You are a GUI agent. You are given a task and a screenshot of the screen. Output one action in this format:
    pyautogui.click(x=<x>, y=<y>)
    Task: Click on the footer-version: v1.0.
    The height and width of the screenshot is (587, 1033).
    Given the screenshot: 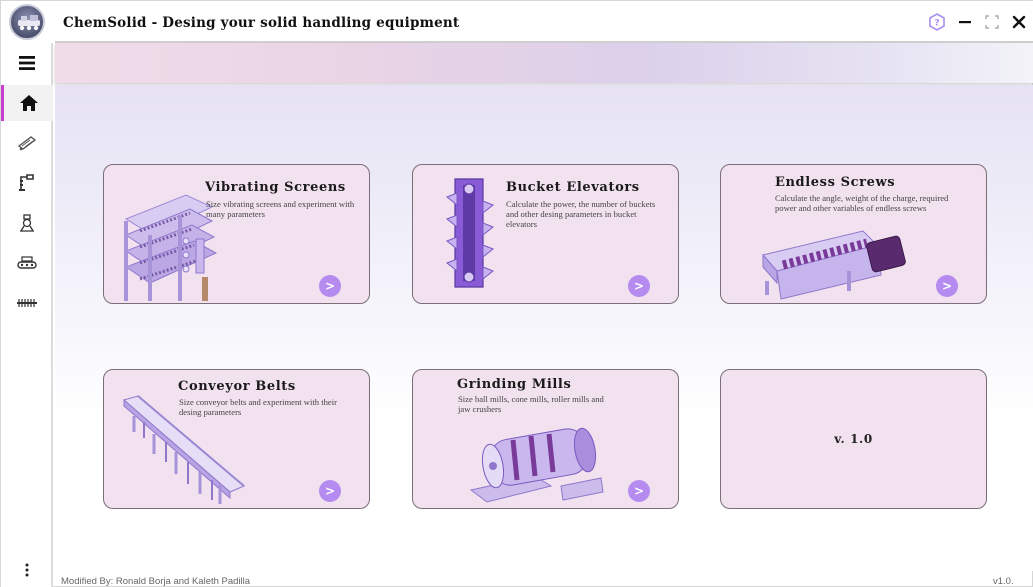 What is the action you would take?
    pyautogui.click(x=1003, y=581)
    